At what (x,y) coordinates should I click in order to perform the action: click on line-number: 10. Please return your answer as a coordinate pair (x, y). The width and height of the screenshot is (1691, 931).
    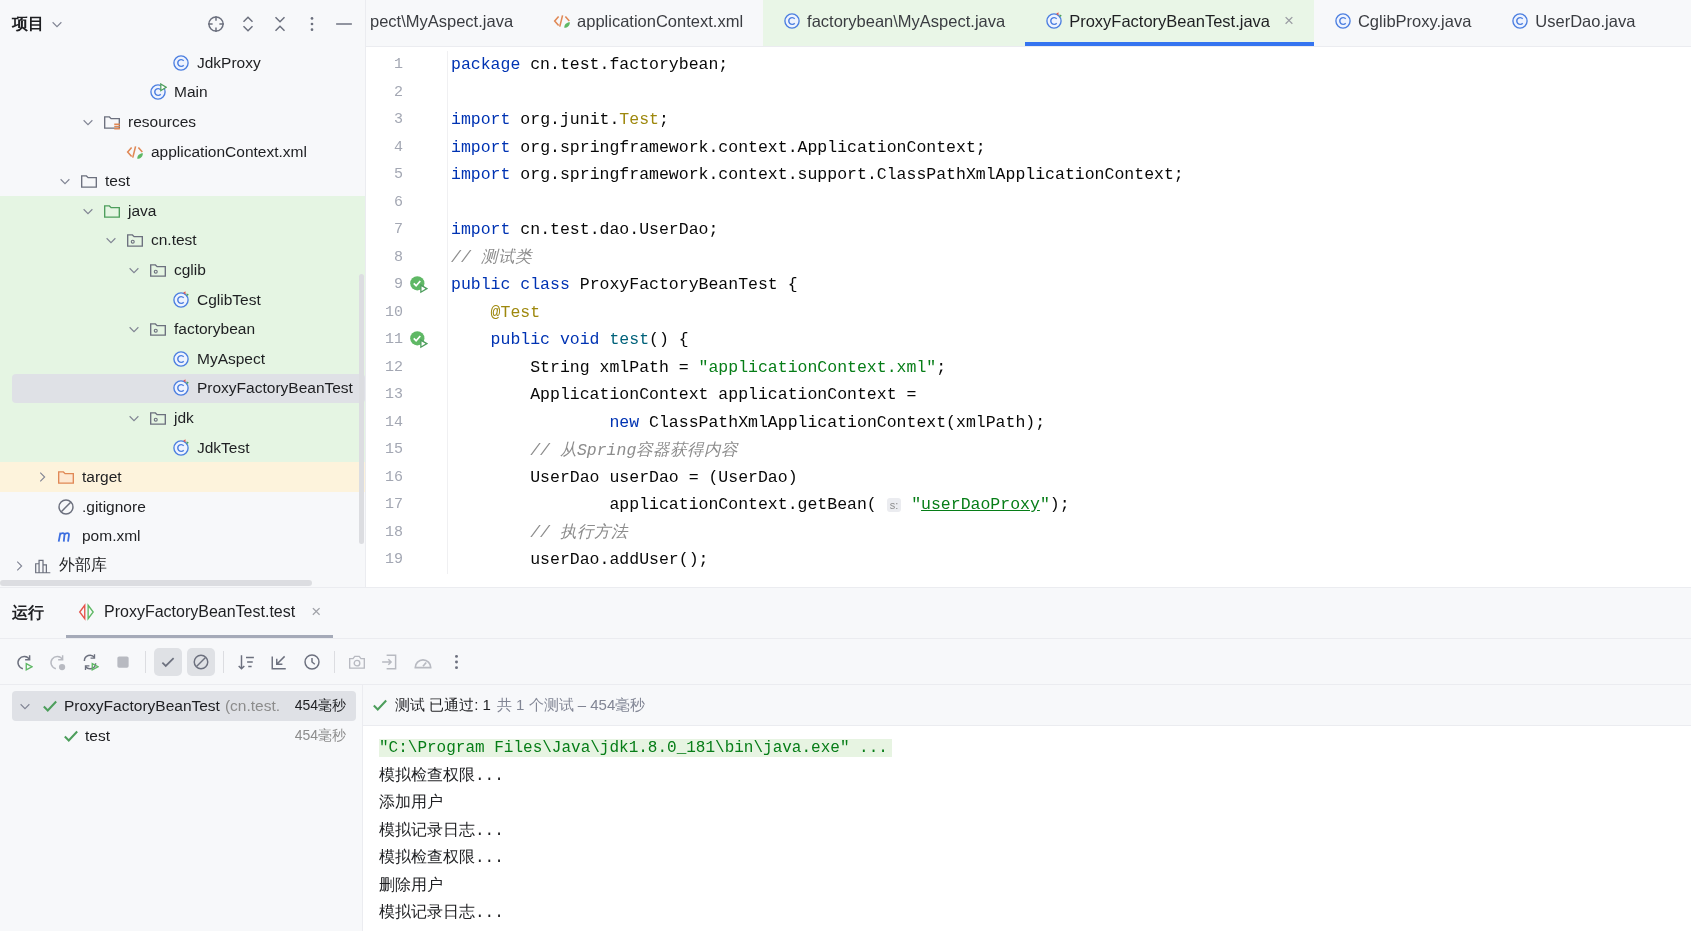
    Looking at the image, I should click on (393, 312).